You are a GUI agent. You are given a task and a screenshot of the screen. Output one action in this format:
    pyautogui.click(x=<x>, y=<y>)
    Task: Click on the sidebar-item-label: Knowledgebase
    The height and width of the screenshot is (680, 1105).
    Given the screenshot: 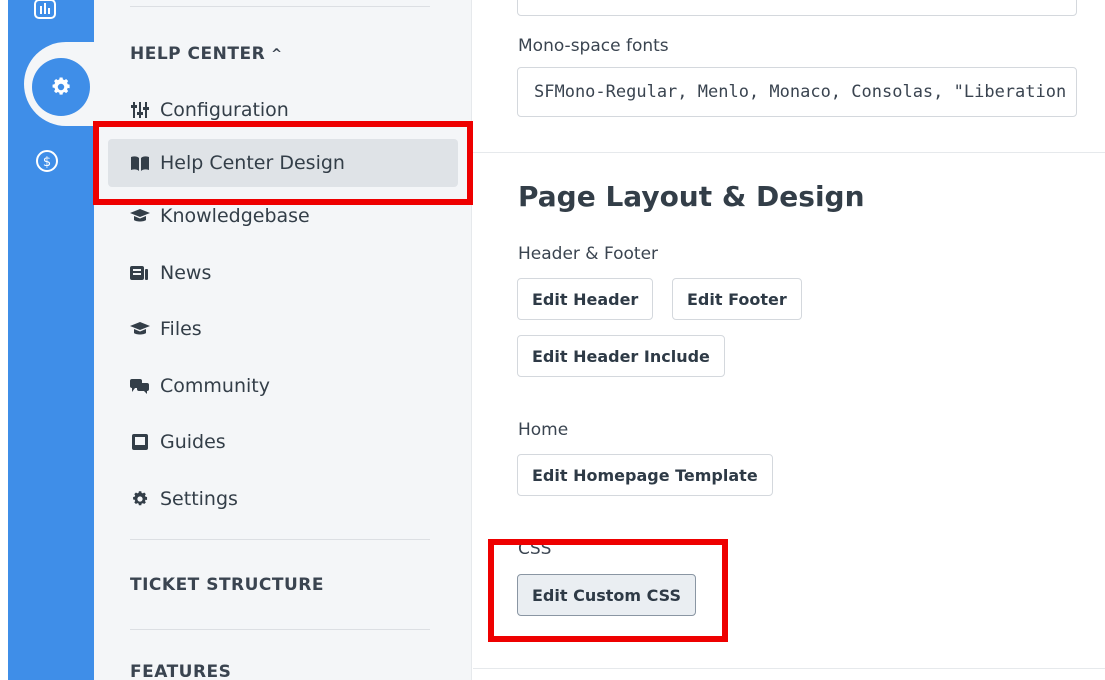 What is the action you would take?
    pyautogui.click(x=235, y=216)
    